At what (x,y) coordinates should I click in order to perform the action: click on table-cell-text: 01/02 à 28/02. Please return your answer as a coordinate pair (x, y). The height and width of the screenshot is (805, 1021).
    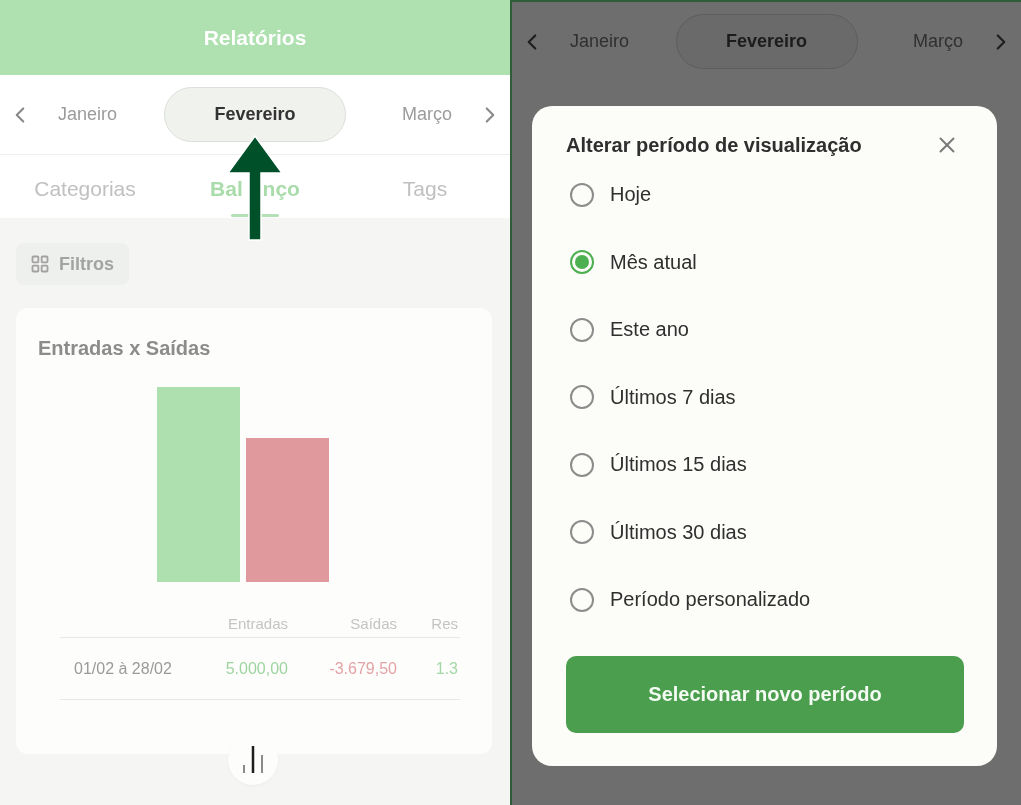
    Looking at the image, I should click on (122, 668).